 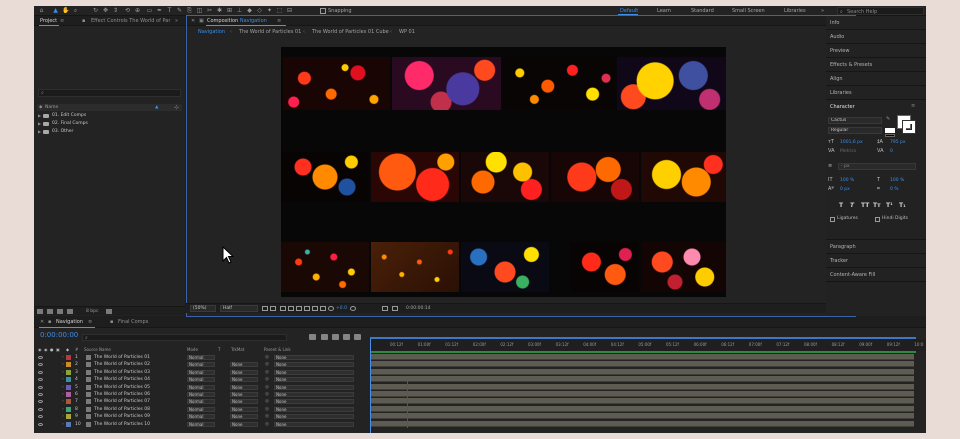 What do you see at coordinates (909, 127) in the screenshot?
I see `stroke-color-icon` at bounding box center [909, 127].